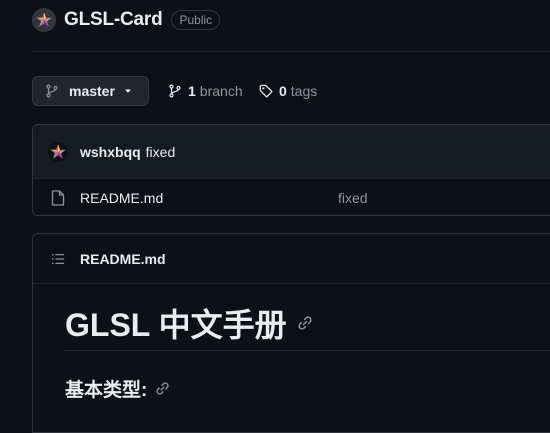 The width and height of the screenshot is (550, 433). What do you see at coordinates (291, 152) in the screenshot?
I see `latest-commit-row: wshxbqq fixed` at bounding box center [291, 152].